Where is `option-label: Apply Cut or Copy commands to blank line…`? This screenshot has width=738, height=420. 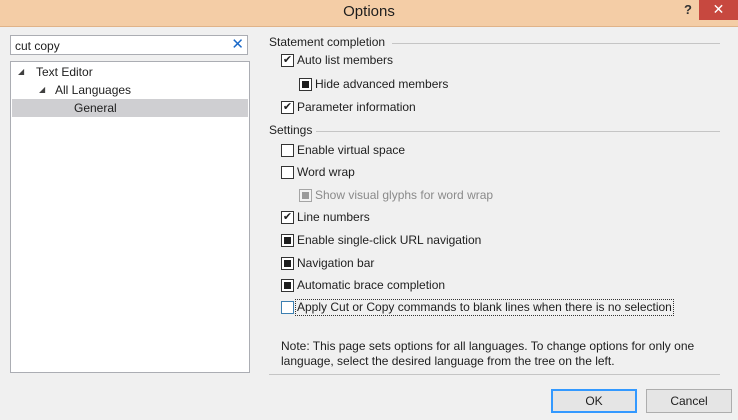 option-label: Apply Cut or Copy commands to blank line… is located at coordinates (484, 307).